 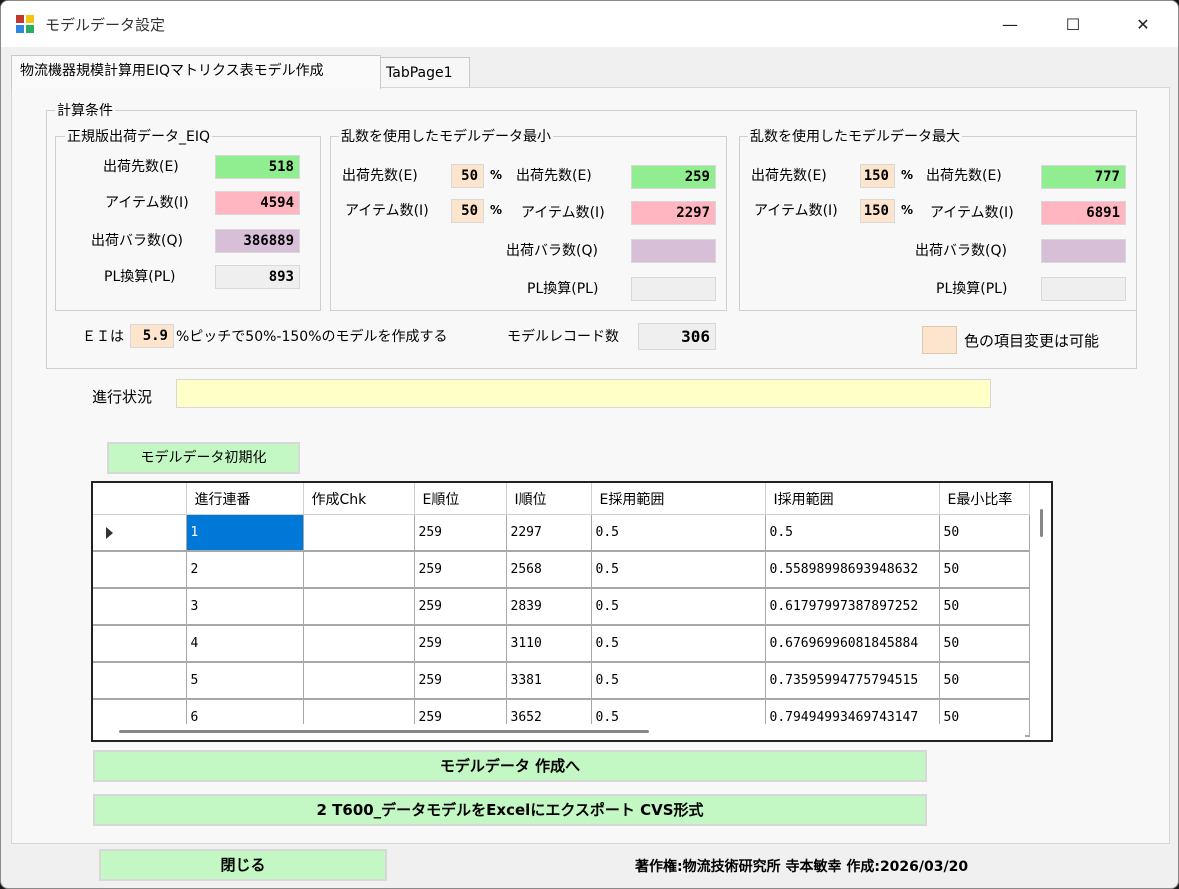 I want to click on current-row-arrow-icon, so click(x=109, y=532).